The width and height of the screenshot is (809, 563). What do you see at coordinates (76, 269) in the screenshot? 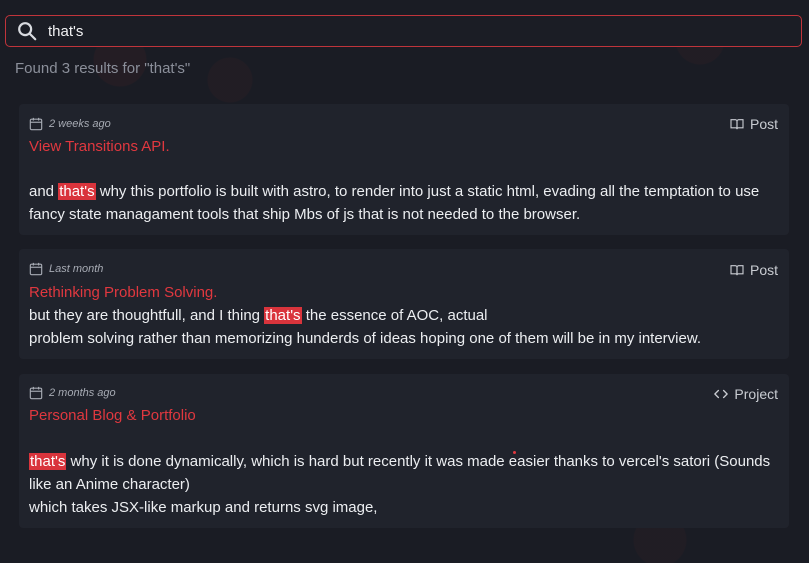
I see `result-date: Last month` at bounding box center [76, 269].